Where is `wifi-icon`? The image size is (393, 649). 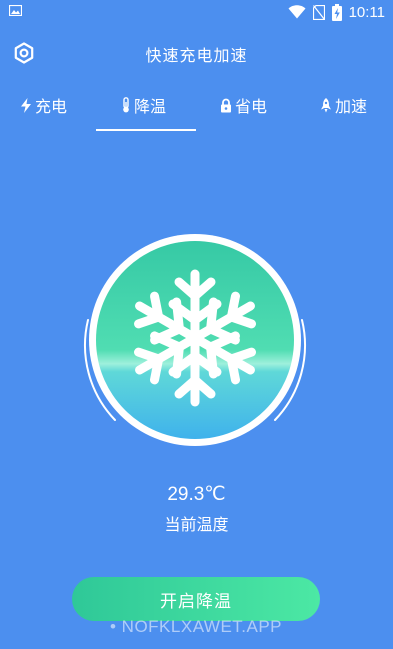 wifi-icon is located at coordinates (297, 12).